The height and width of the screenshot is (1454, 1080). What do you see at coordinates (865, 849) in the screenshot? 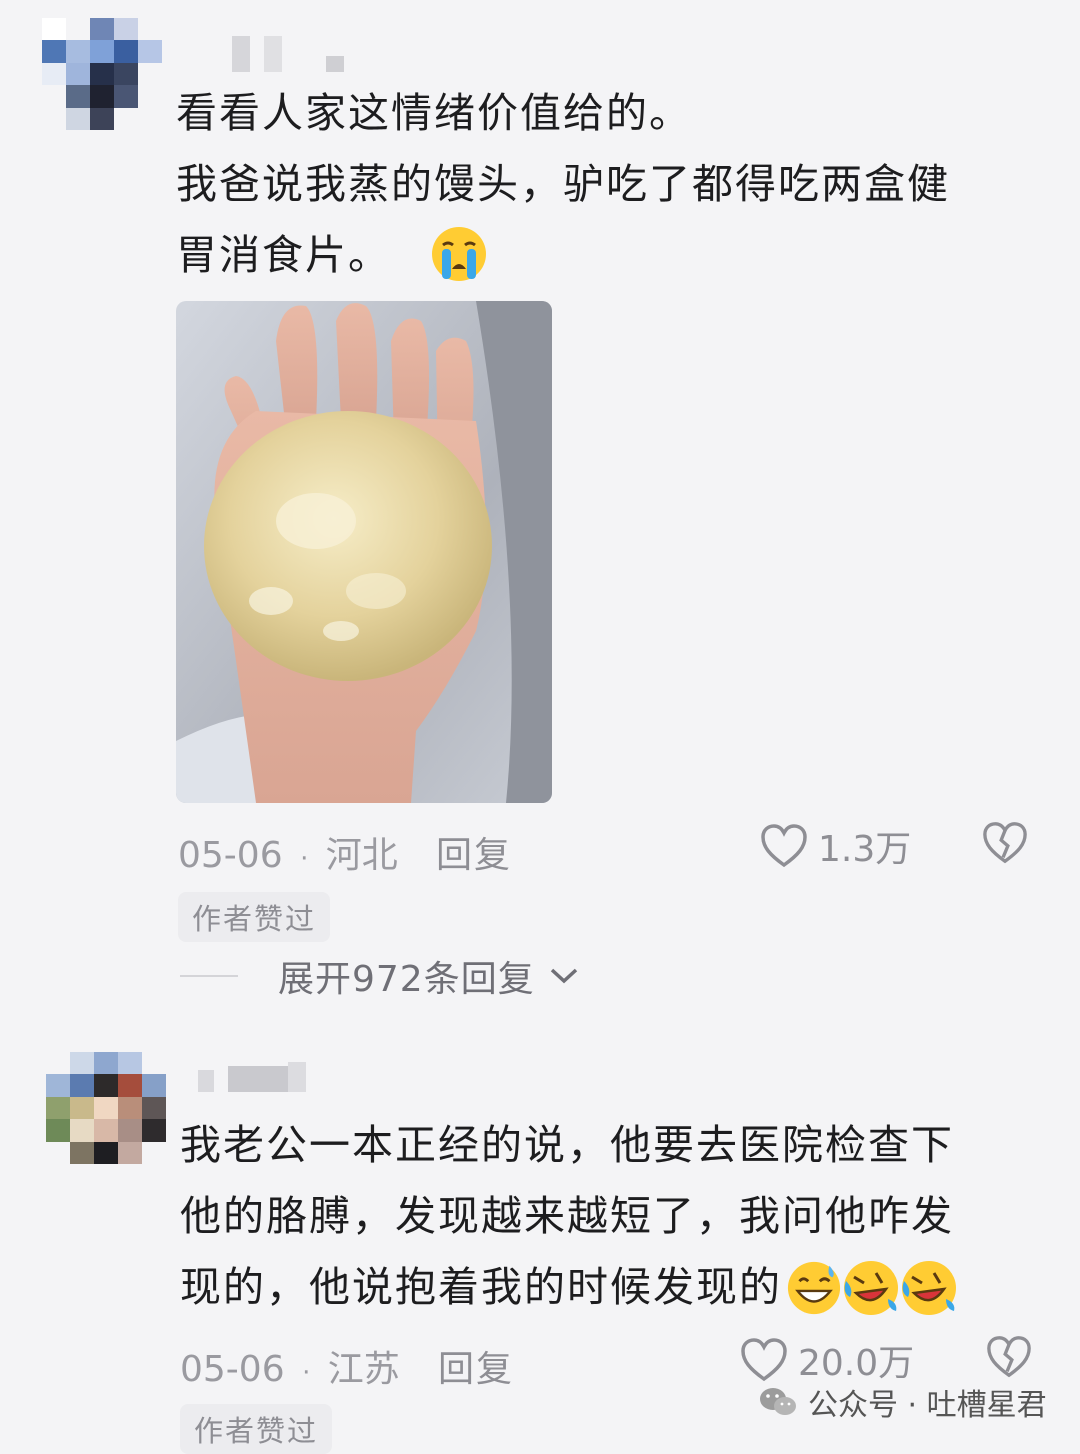
I see `like-count: 1.3万` at bounding box center [865, 849].